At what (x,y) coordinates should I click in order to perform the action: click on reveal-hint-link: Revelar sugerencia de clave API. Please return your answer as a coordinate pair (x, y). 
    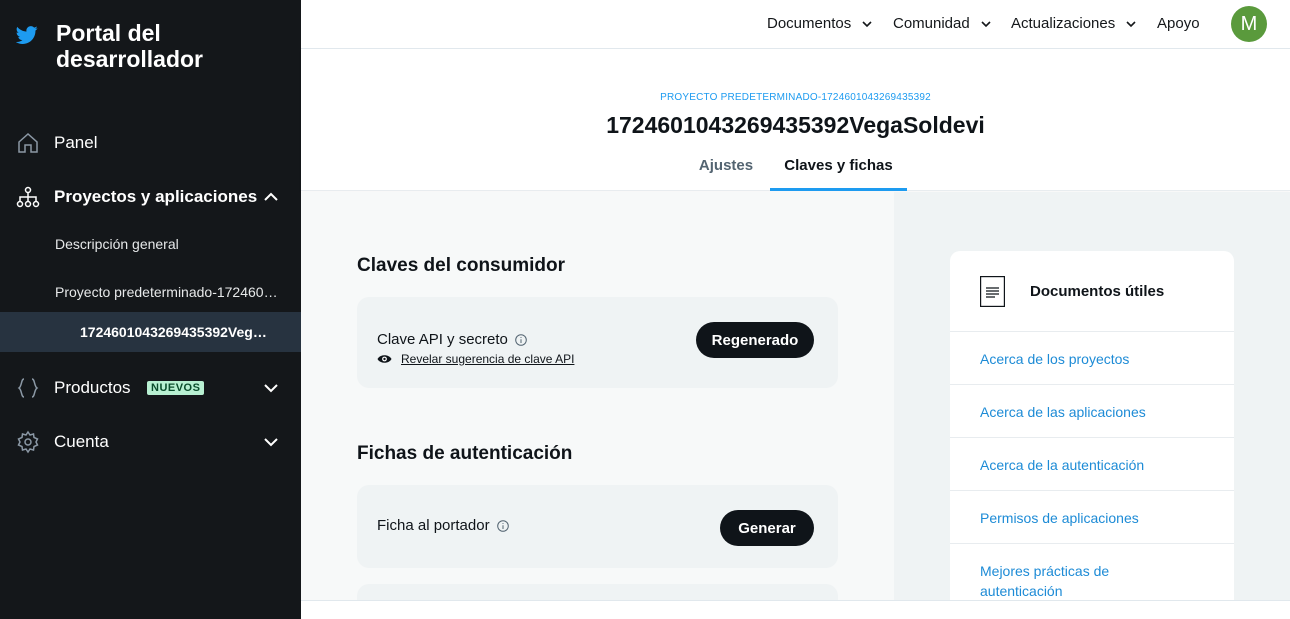
    Looking at the image, I should click on (475, 359).